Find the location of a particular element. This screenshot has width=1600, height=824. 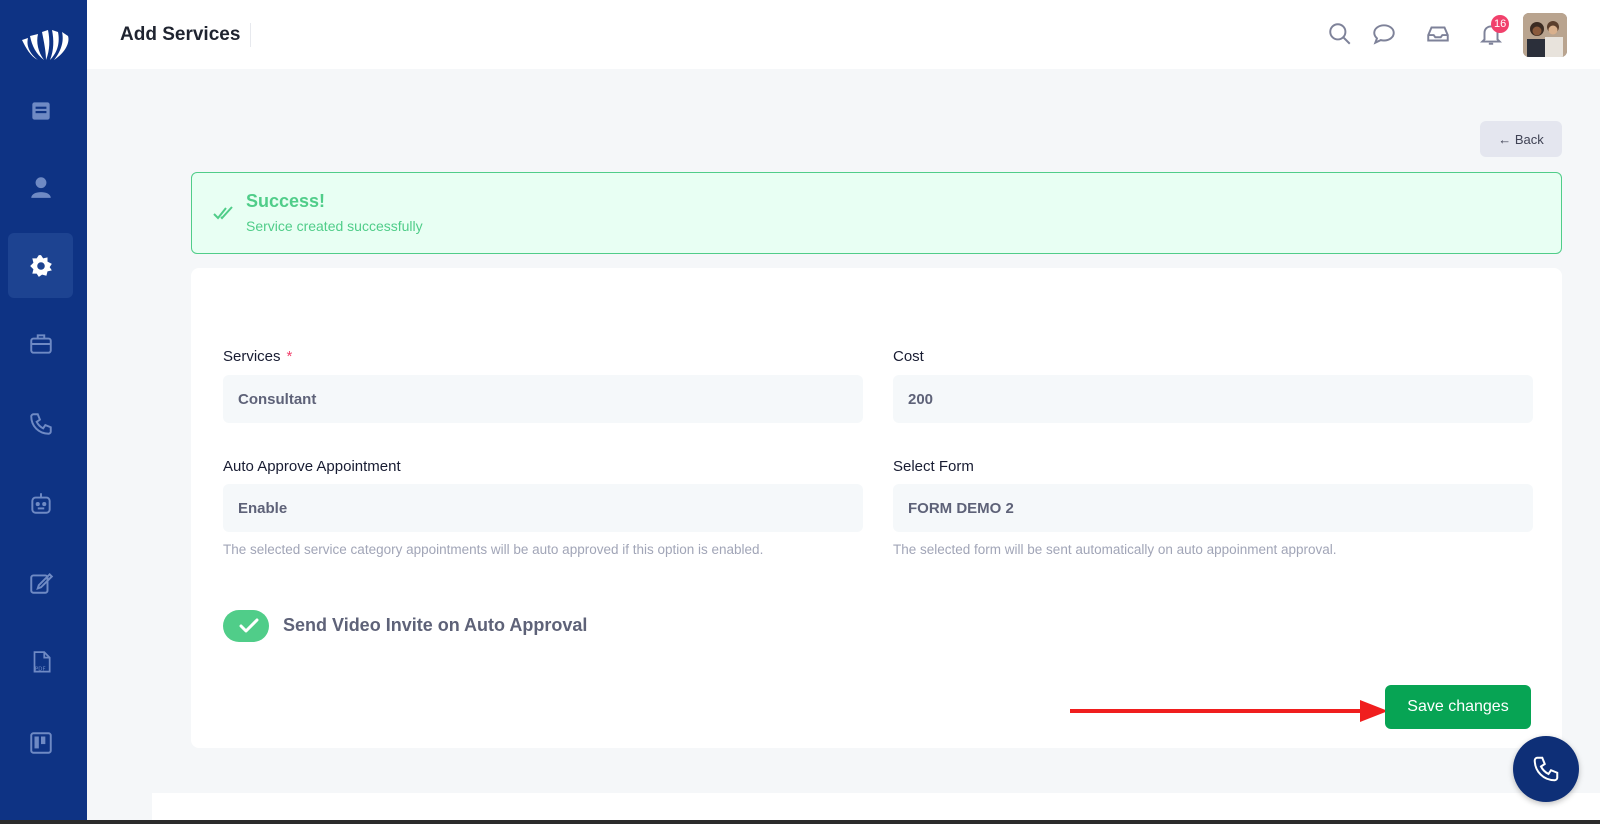

inbox-icon is located at coordinates (1438, 34).